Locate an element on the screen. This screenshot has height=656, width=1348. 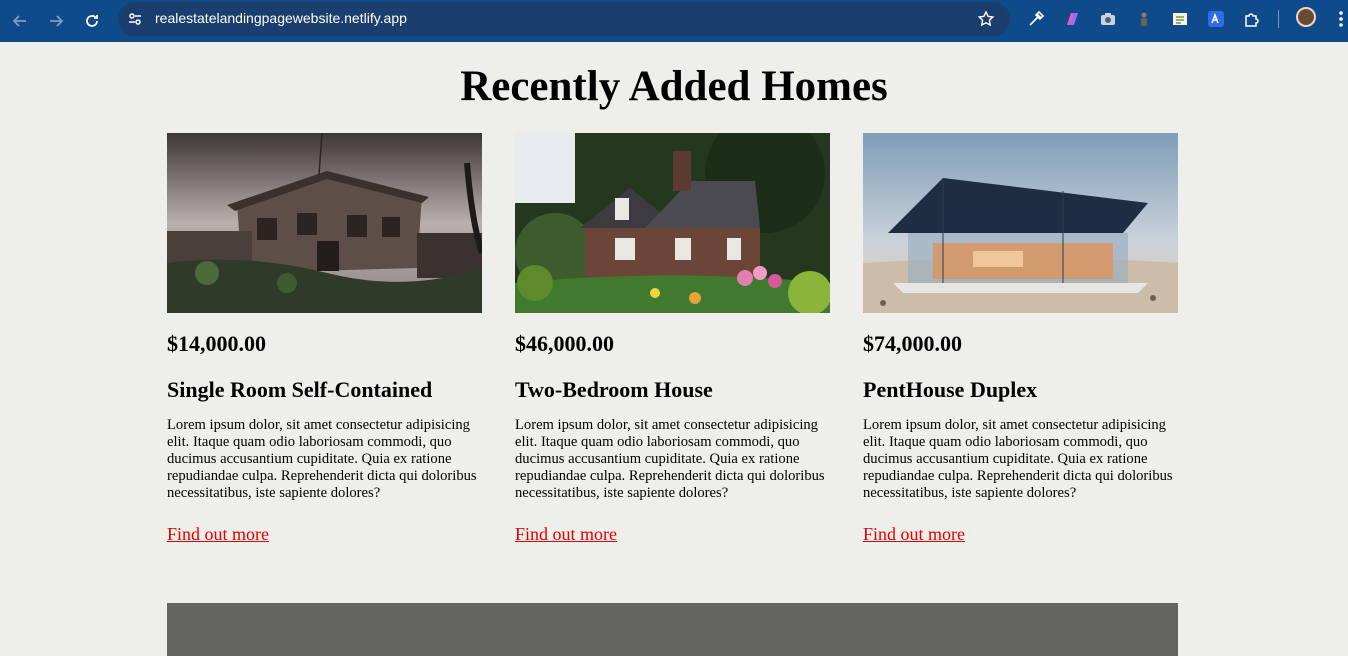
listing-name: Single Room Self-Contained is located at coordinates (300, 389).